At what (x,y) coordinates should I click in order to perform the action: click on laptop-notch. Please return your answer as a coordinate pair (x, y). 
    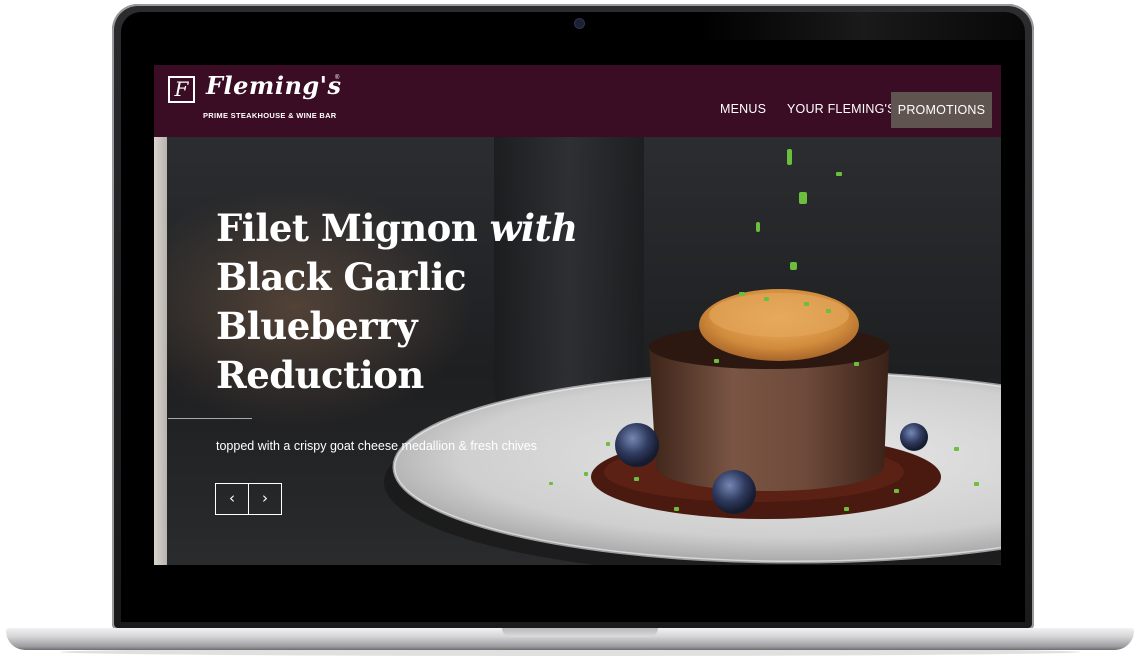
    Looking at the image, I should click on (580, 632).